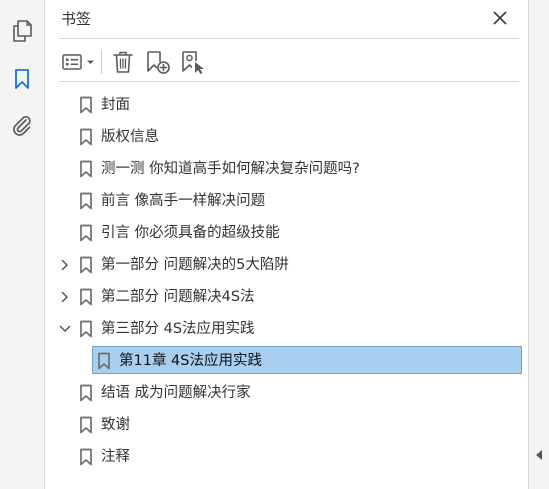 This screenshot has height=489, width=549. I want to click on bookmark-label: 致谢, so click(115, 425).